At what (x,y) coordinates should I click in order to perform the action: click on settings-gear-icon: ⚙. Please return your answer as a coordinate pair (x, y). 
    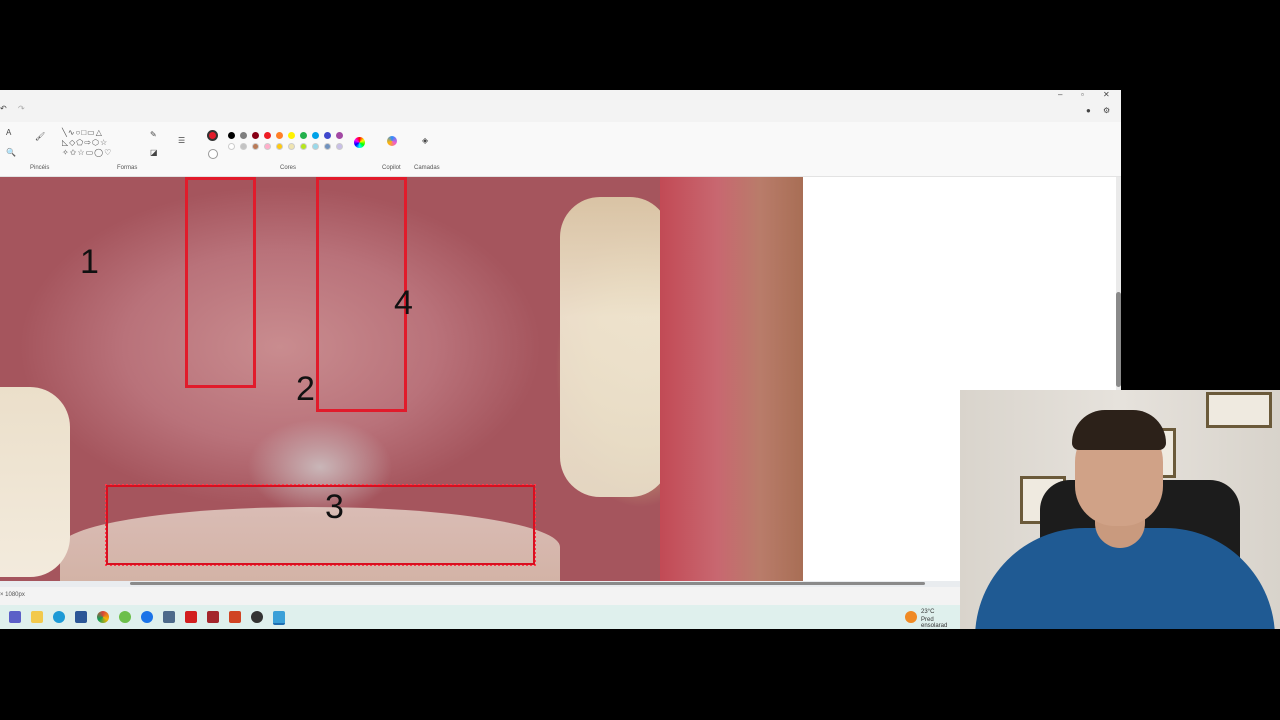
    Looking at the image, I should click on (1106, 110).